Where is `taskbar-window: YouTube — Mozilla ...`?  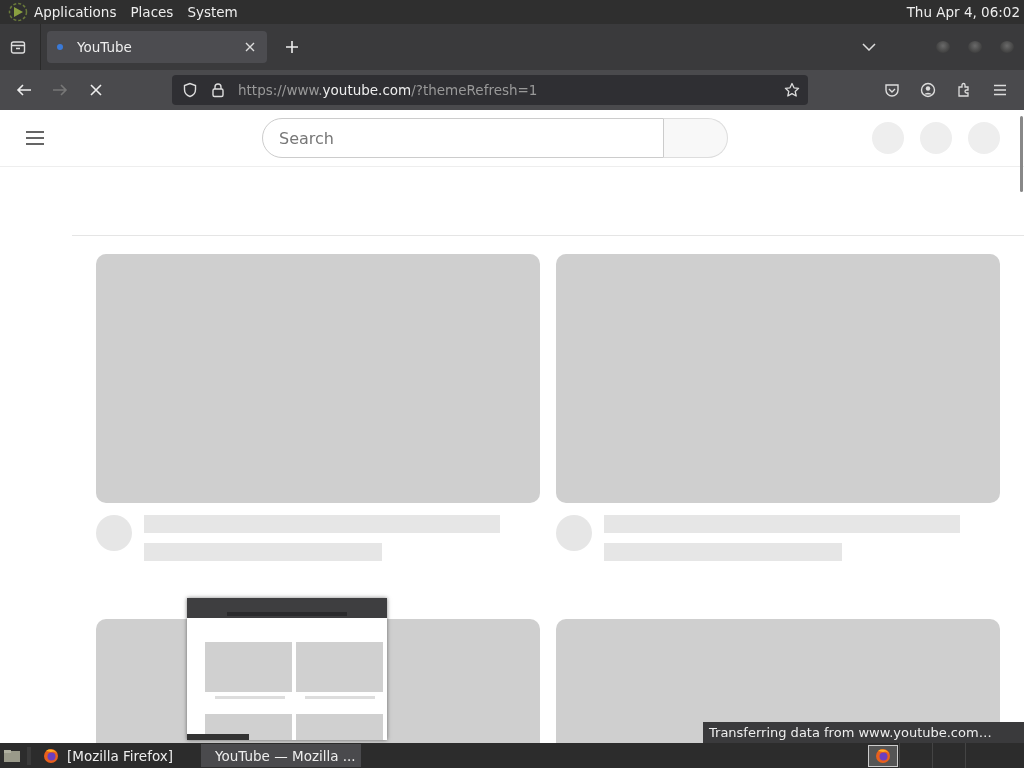
taskbar-window: YouTube — Mozilla ... is located at coordinates (281, 755).